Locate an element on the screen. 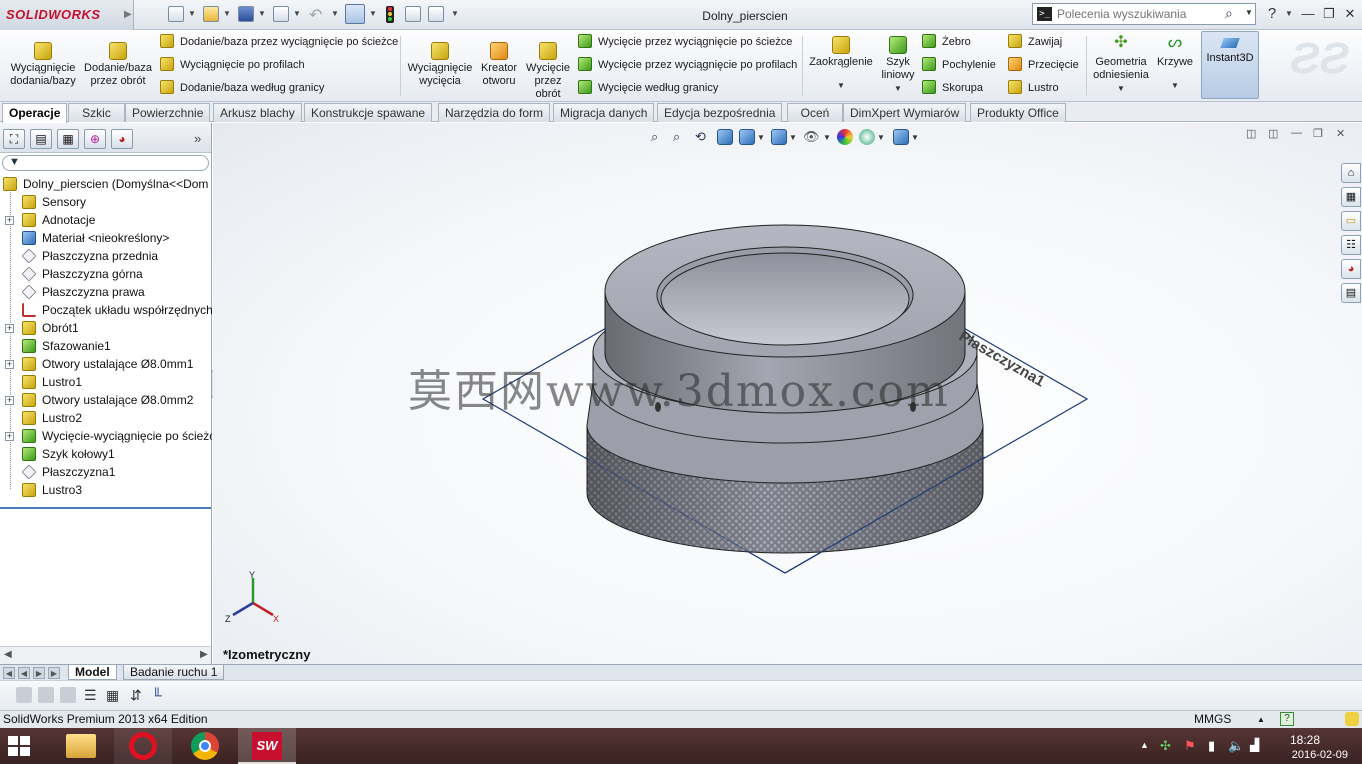 Image resolution: width=1362 pixels, height=764 pixels. tab-dimxpert: DimXpert Wymiarów is located at coordinates (905, 112).